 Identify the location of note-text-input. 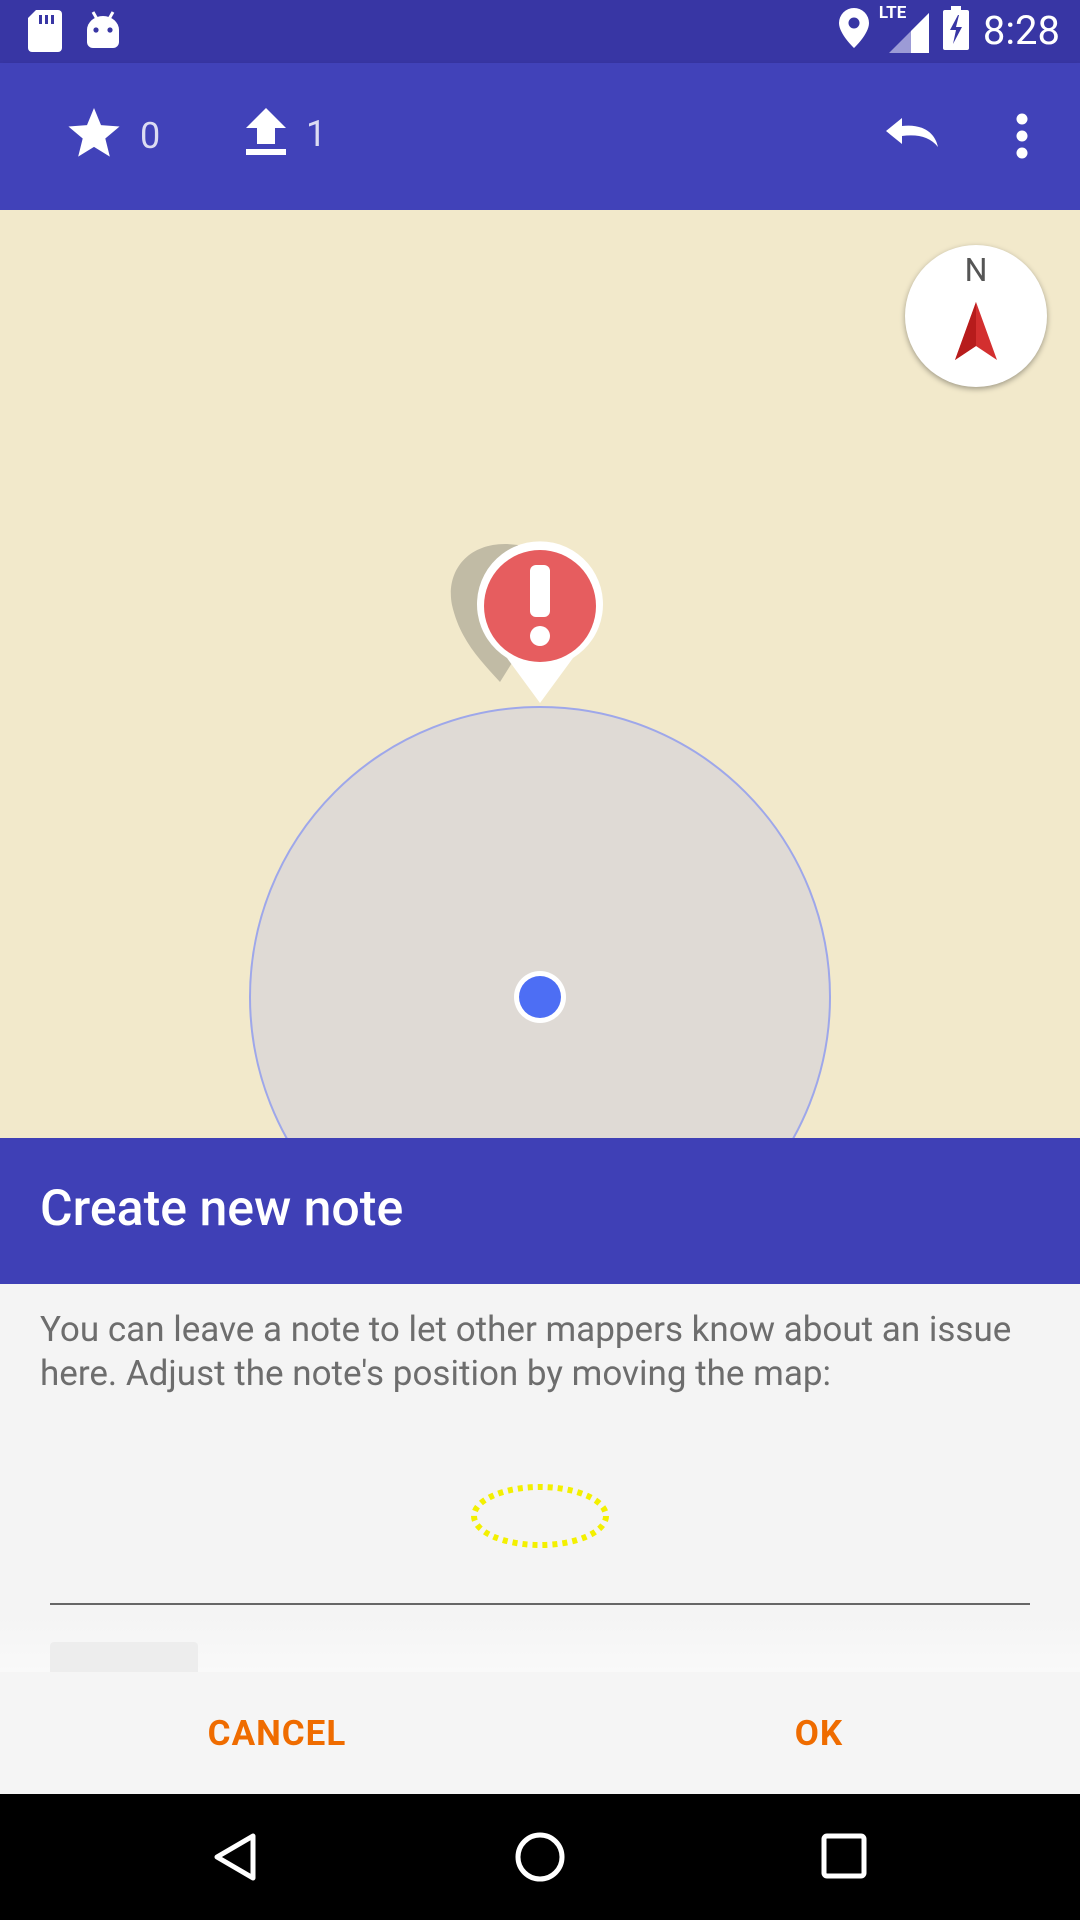
(540, 1566).